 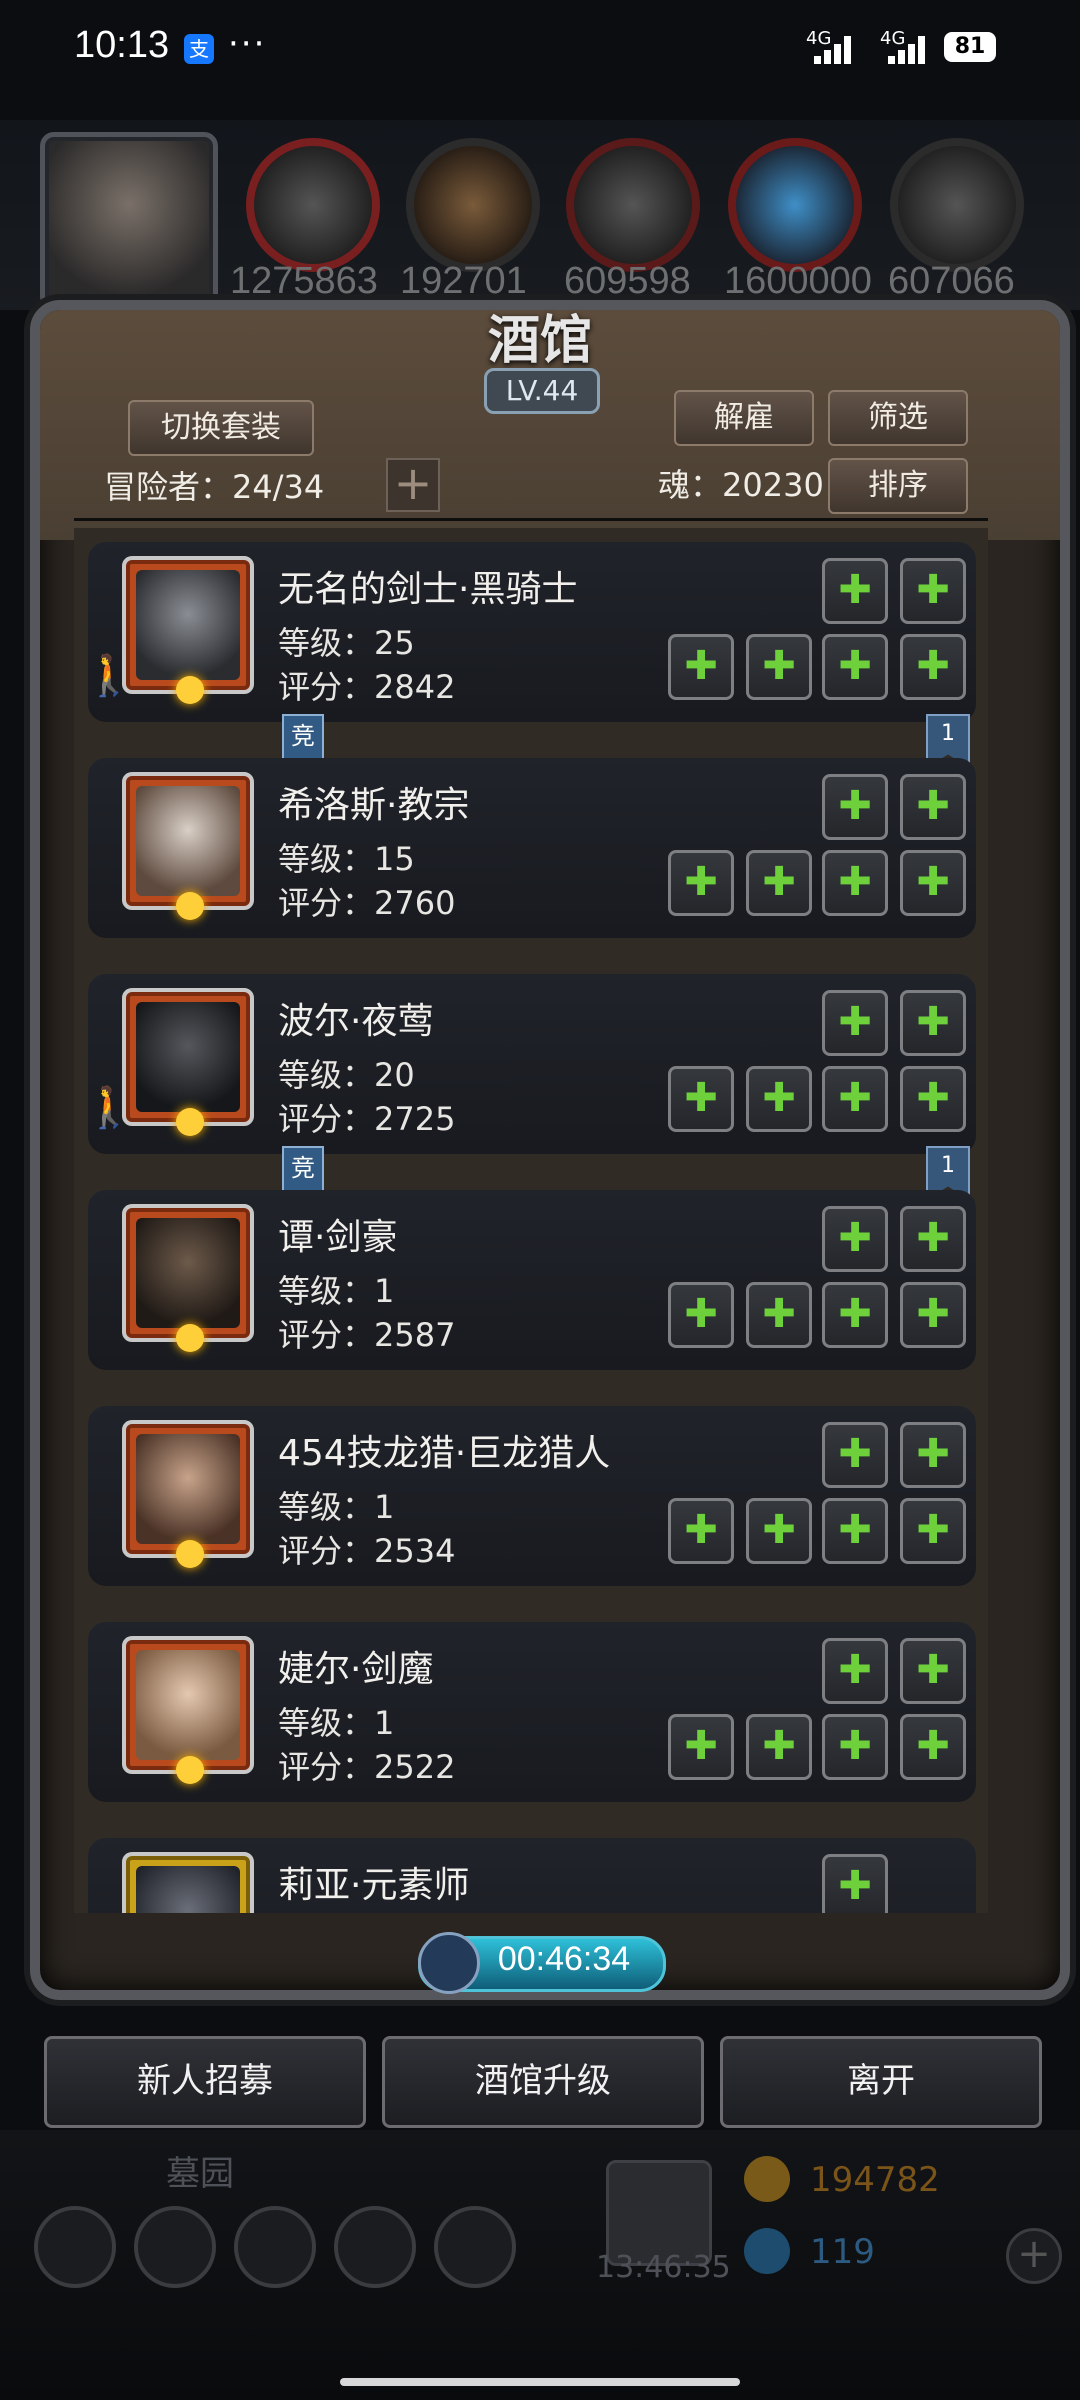 I want to click on tavern-level-badge: LV.44, so click(x=542, y=391).